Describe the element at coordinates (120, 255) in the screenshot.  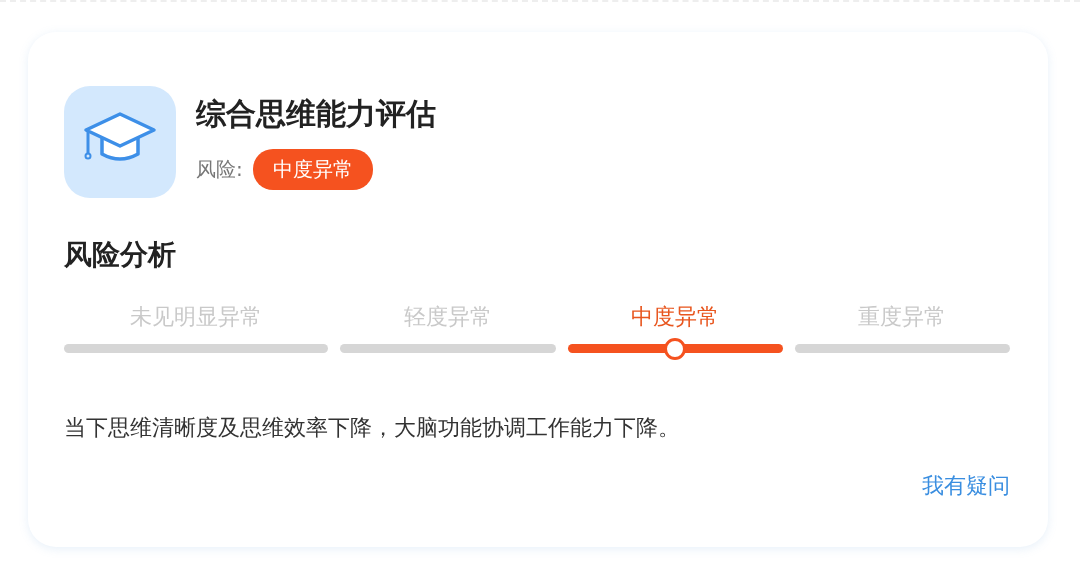
I see `section-heading: 风险分析` at that location.